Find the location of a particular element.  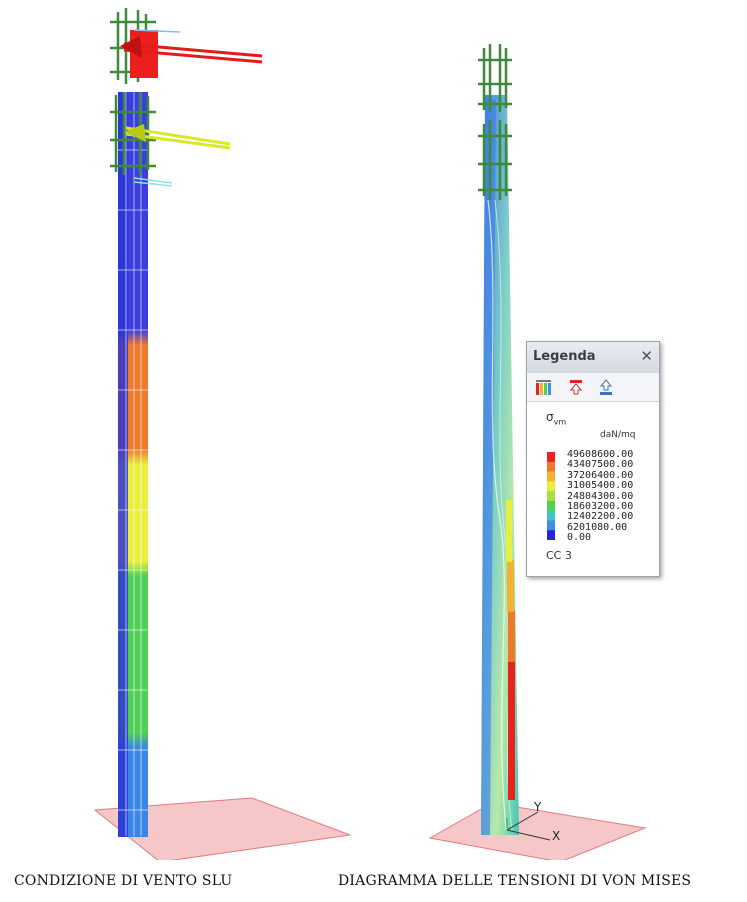

right-caption: DIAGRAMMA DELLE TENSIONI DI VON MISES is located at coordinates (515, 881).